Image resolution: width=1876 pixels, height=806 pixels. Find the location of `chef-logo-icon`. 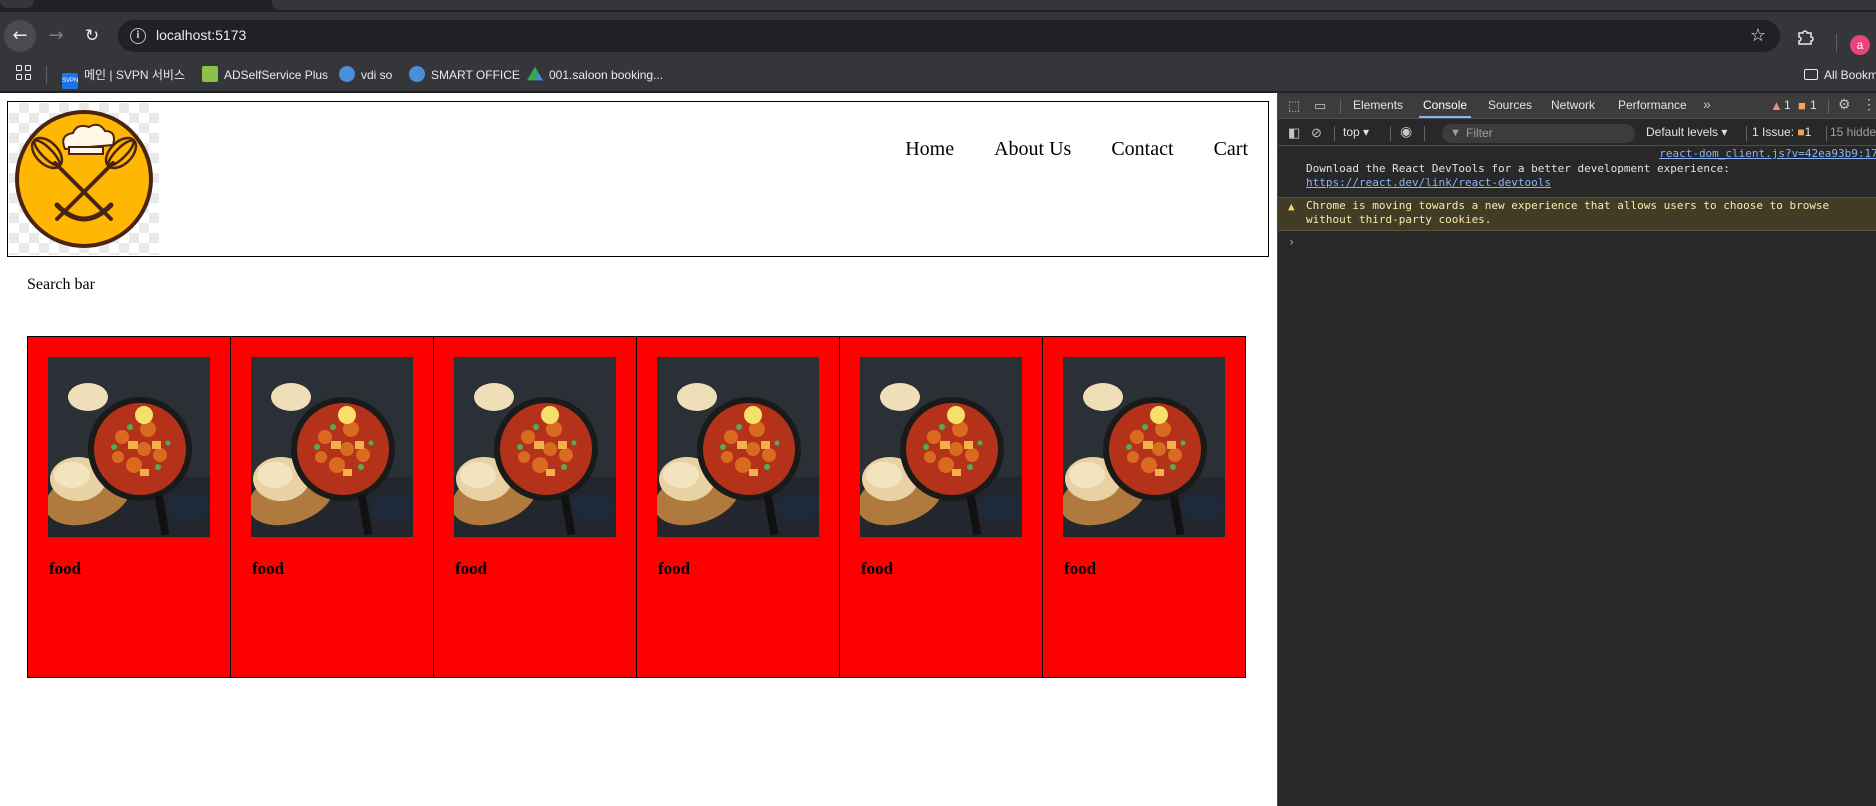

chef-logo-icon is located at coordinates (84, 179).